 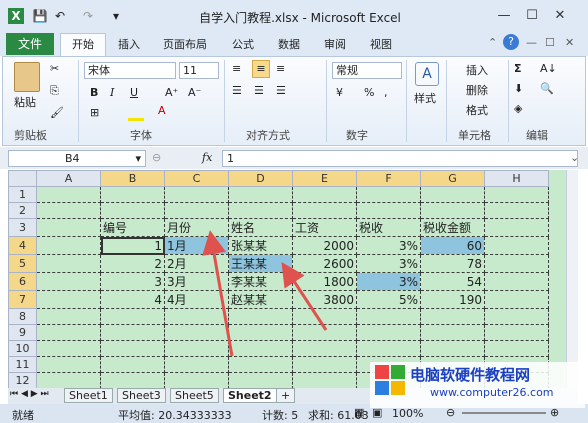 What do you see at coordinates (23, 415) in the screenshot?
I see `status-mode: 就绪` at bounding box center [23, 415].